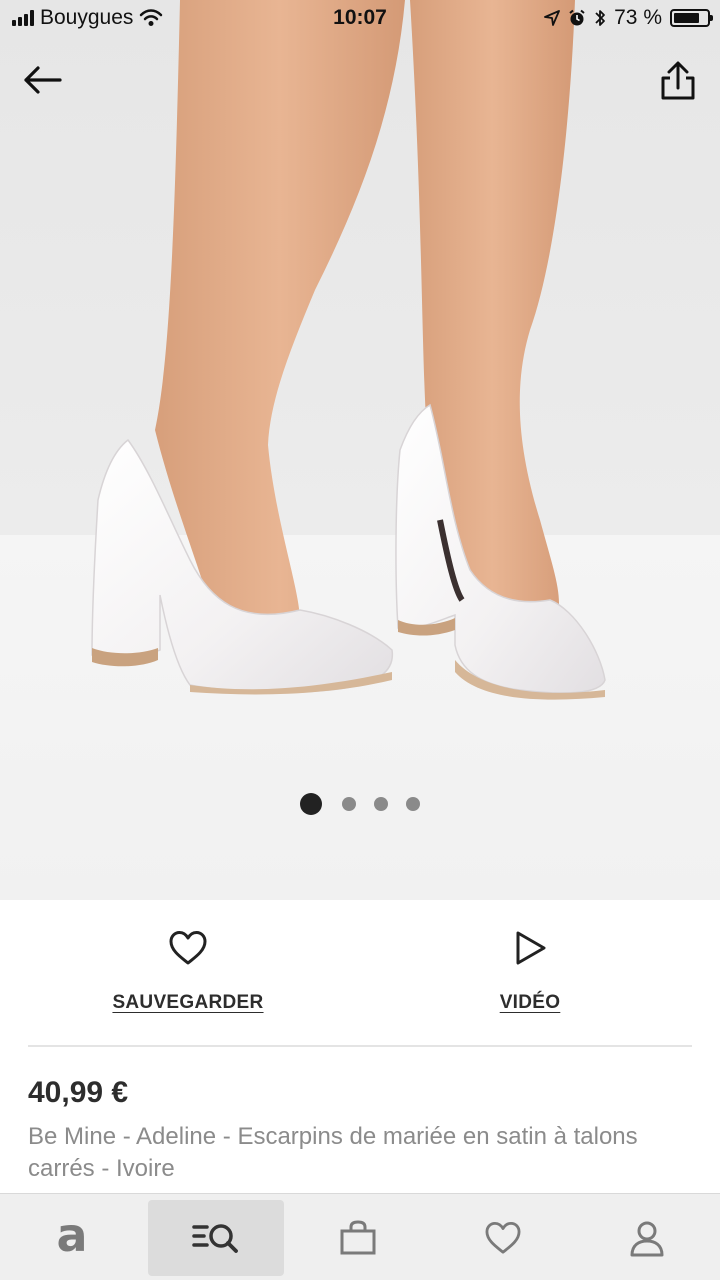 Image resolution: width=720 pixels, height=1280 pixels. What do you see at coordinates (530, 1002) in the screenshot?
I see `video-label: VIDÉO` at bounding box center [530, 1002].